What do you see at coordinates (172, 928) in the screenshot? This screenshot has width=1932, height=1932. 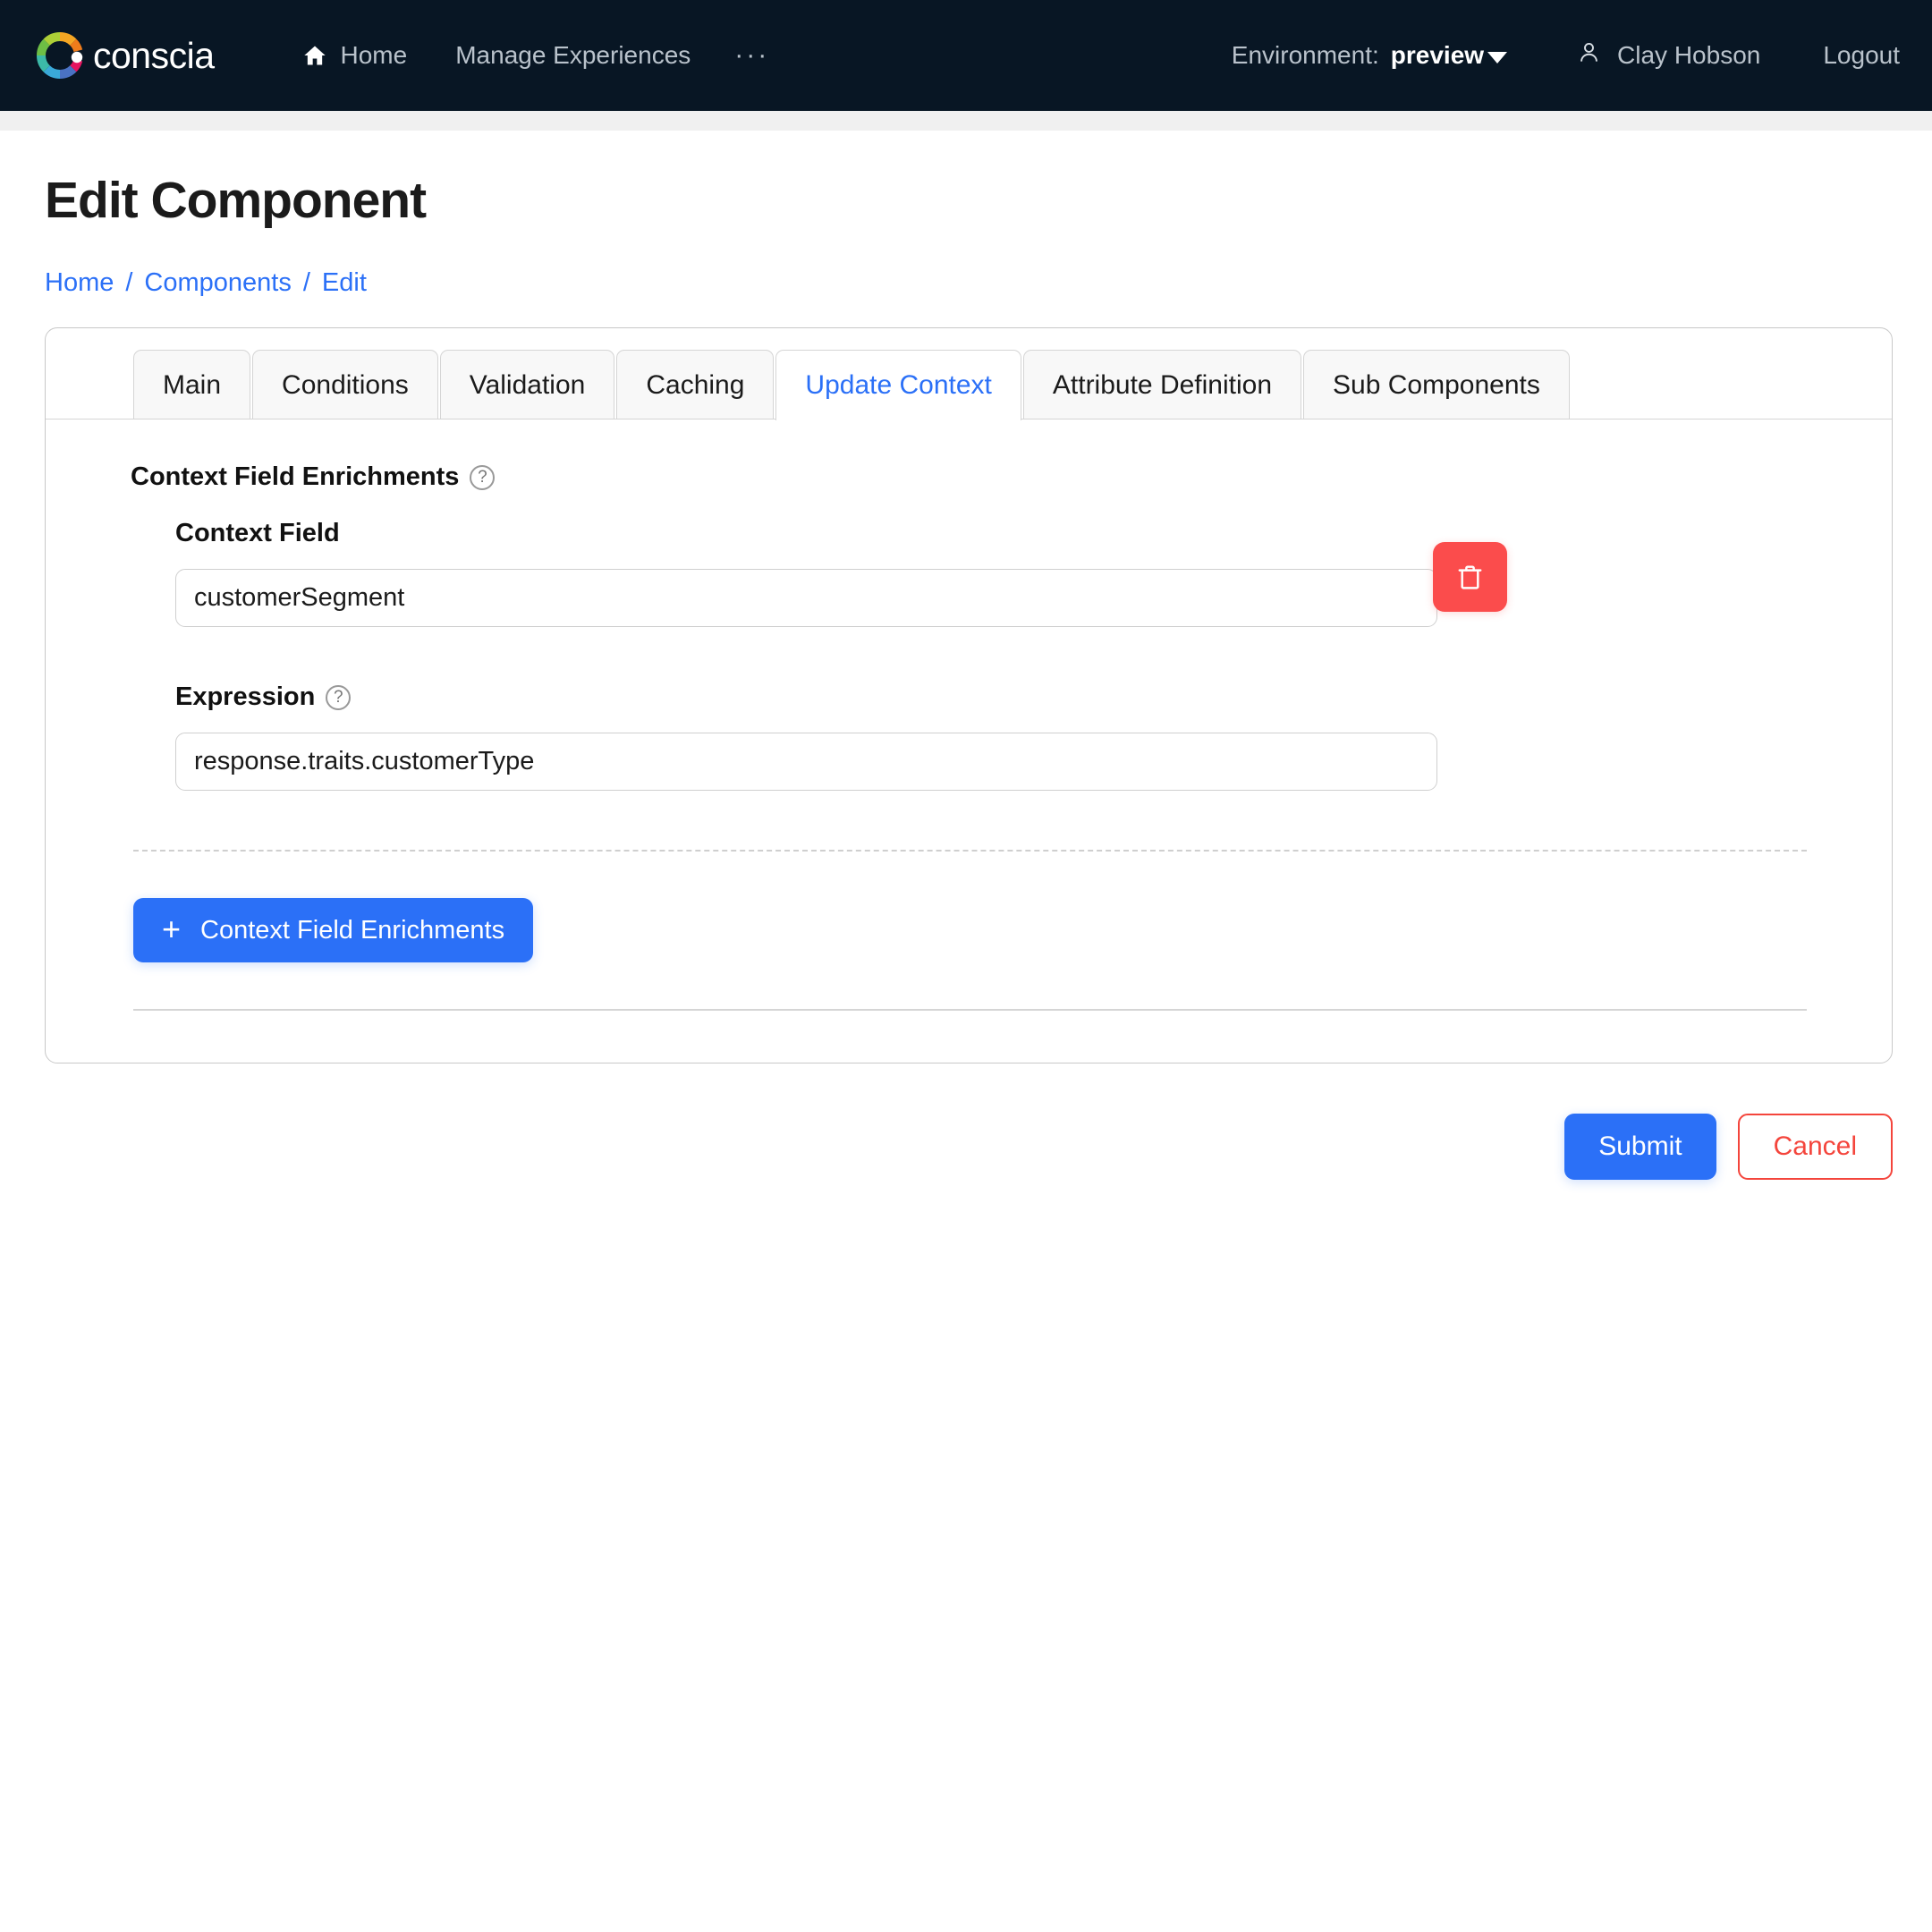 I see `plus-icon: +` at bounding box center [172, 928].